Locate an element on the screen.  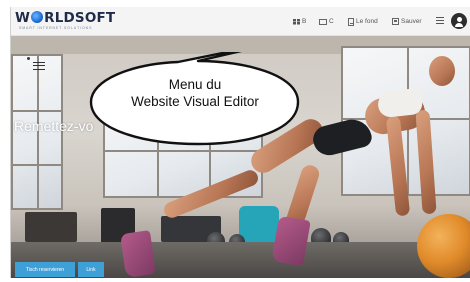
blocks-button: B is located at coordinates (299, 21).